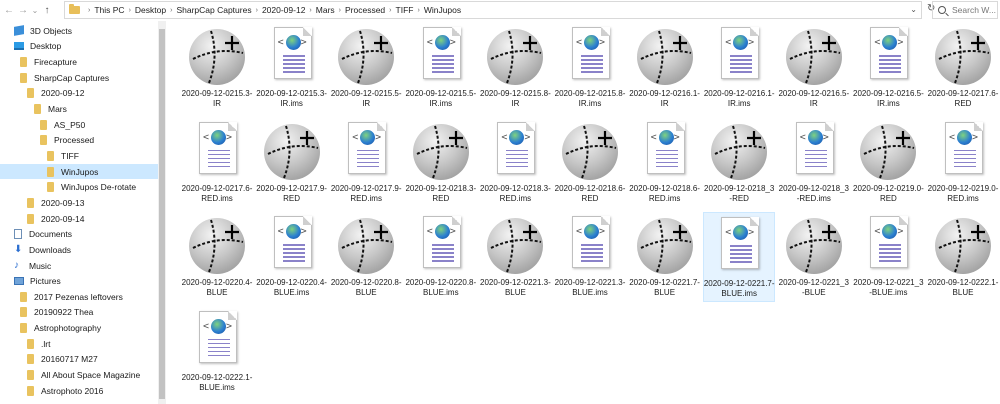 This screenshot has height=404, width=1000. Describe the element at coordinates (47, 11) in the screenshot. I see `up-arrow-icon: ↑` at that location.